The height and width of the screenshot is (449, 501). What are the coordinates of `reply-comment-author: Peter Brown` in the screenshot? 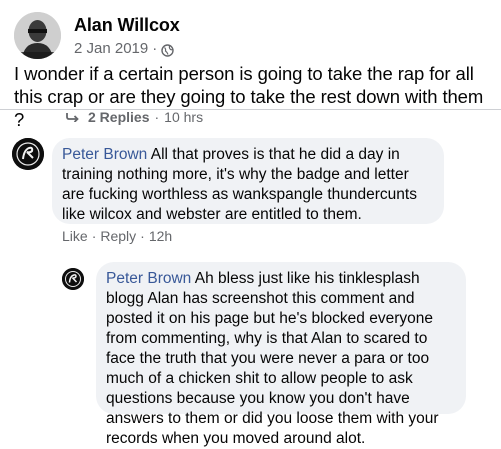 It's located at (148, 278).